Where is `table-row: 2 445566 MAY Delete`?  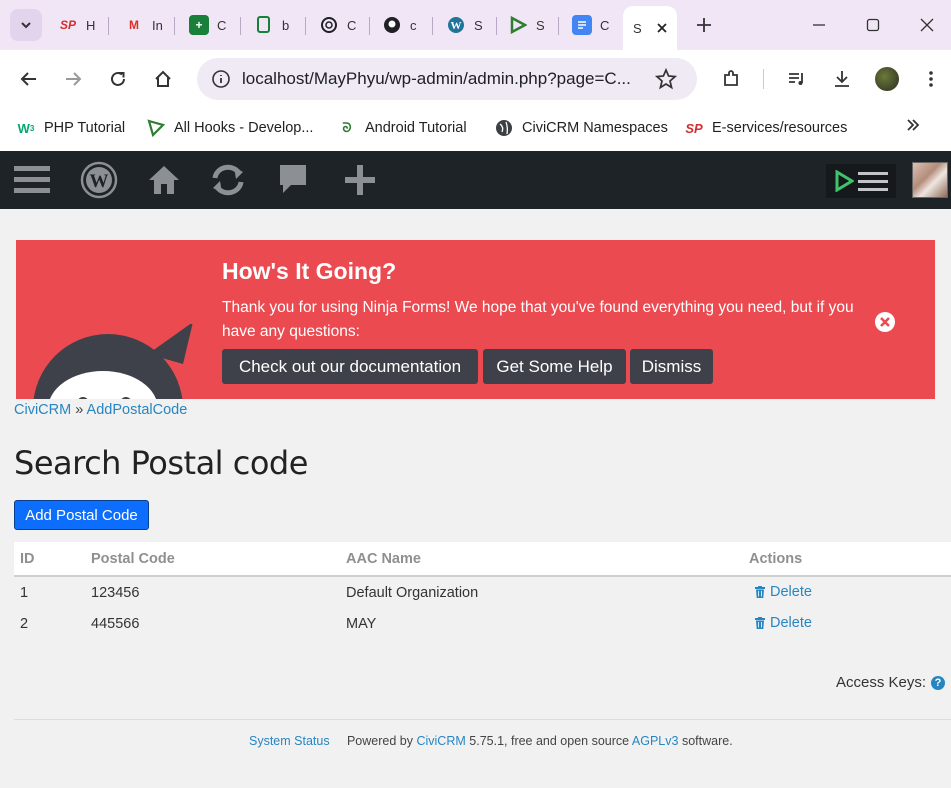
table-row: 2 445566 MAY Delete is located at coordinates (482, 624).